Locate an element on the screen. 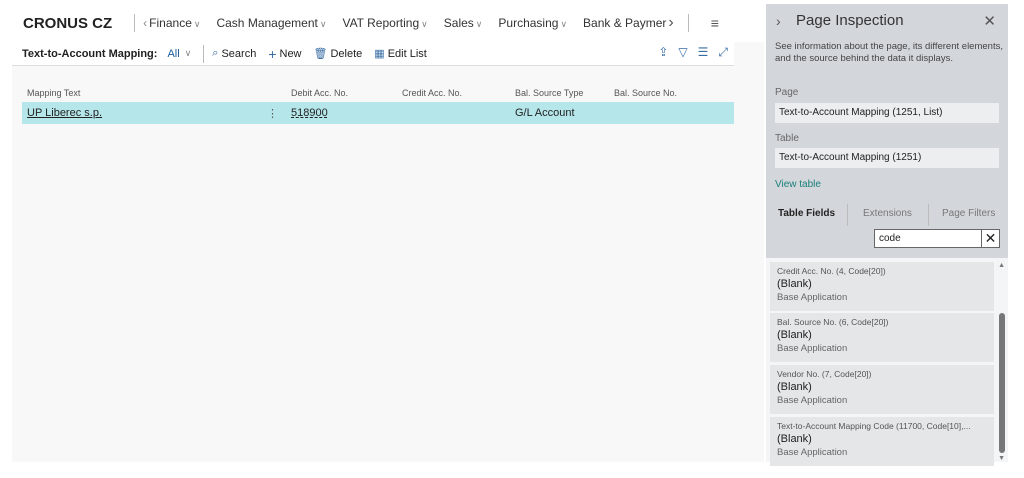 The width and height of the screenshot is (1024, 478). nav-label: VAT Reporting is located at coordinates (381, 23).